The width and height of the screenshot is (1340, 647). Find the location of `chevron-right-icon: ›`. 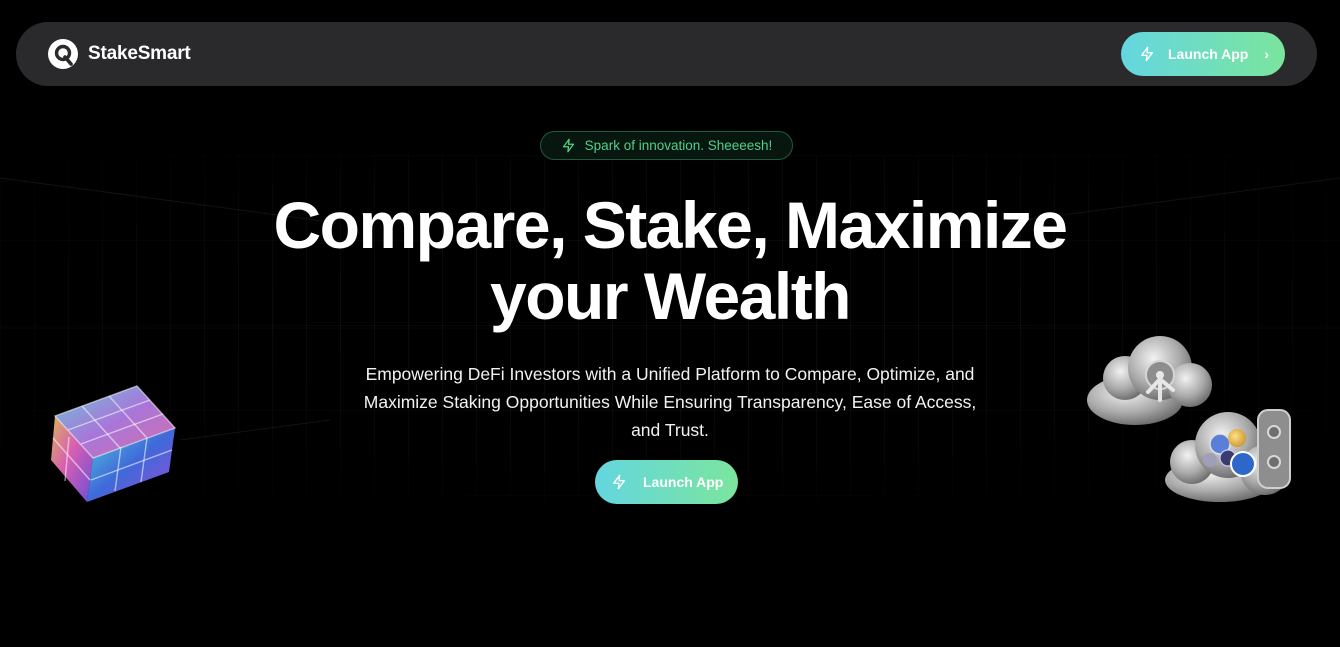

chevron-right-icon: › is located at coordinates (1266, 54).